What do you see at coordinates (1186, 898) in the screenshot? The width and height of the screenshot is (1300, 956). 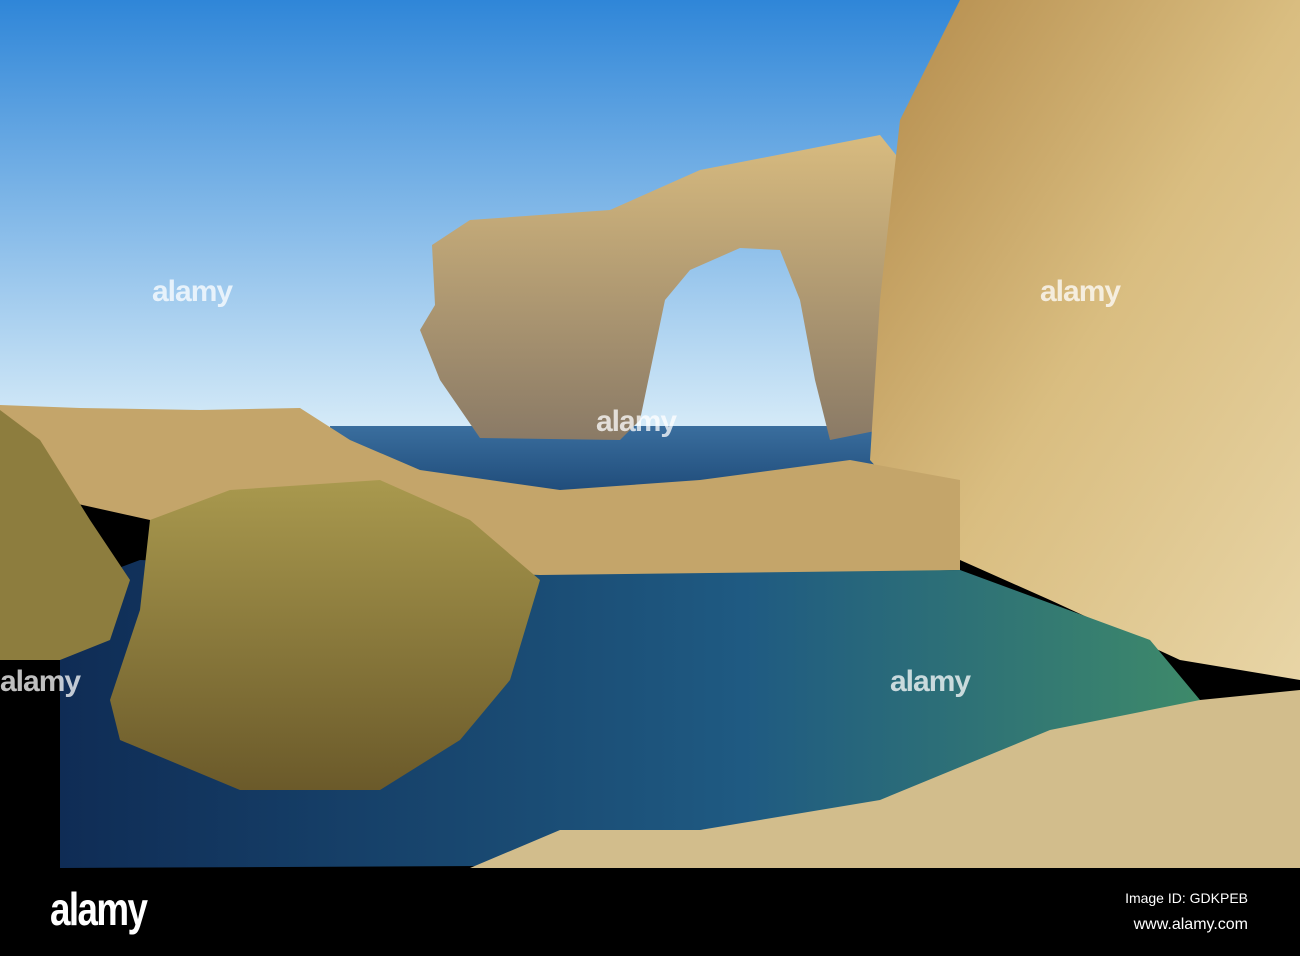 I see `image-id: Image ID: GDKPEB` at bounding box center [1186, 898].